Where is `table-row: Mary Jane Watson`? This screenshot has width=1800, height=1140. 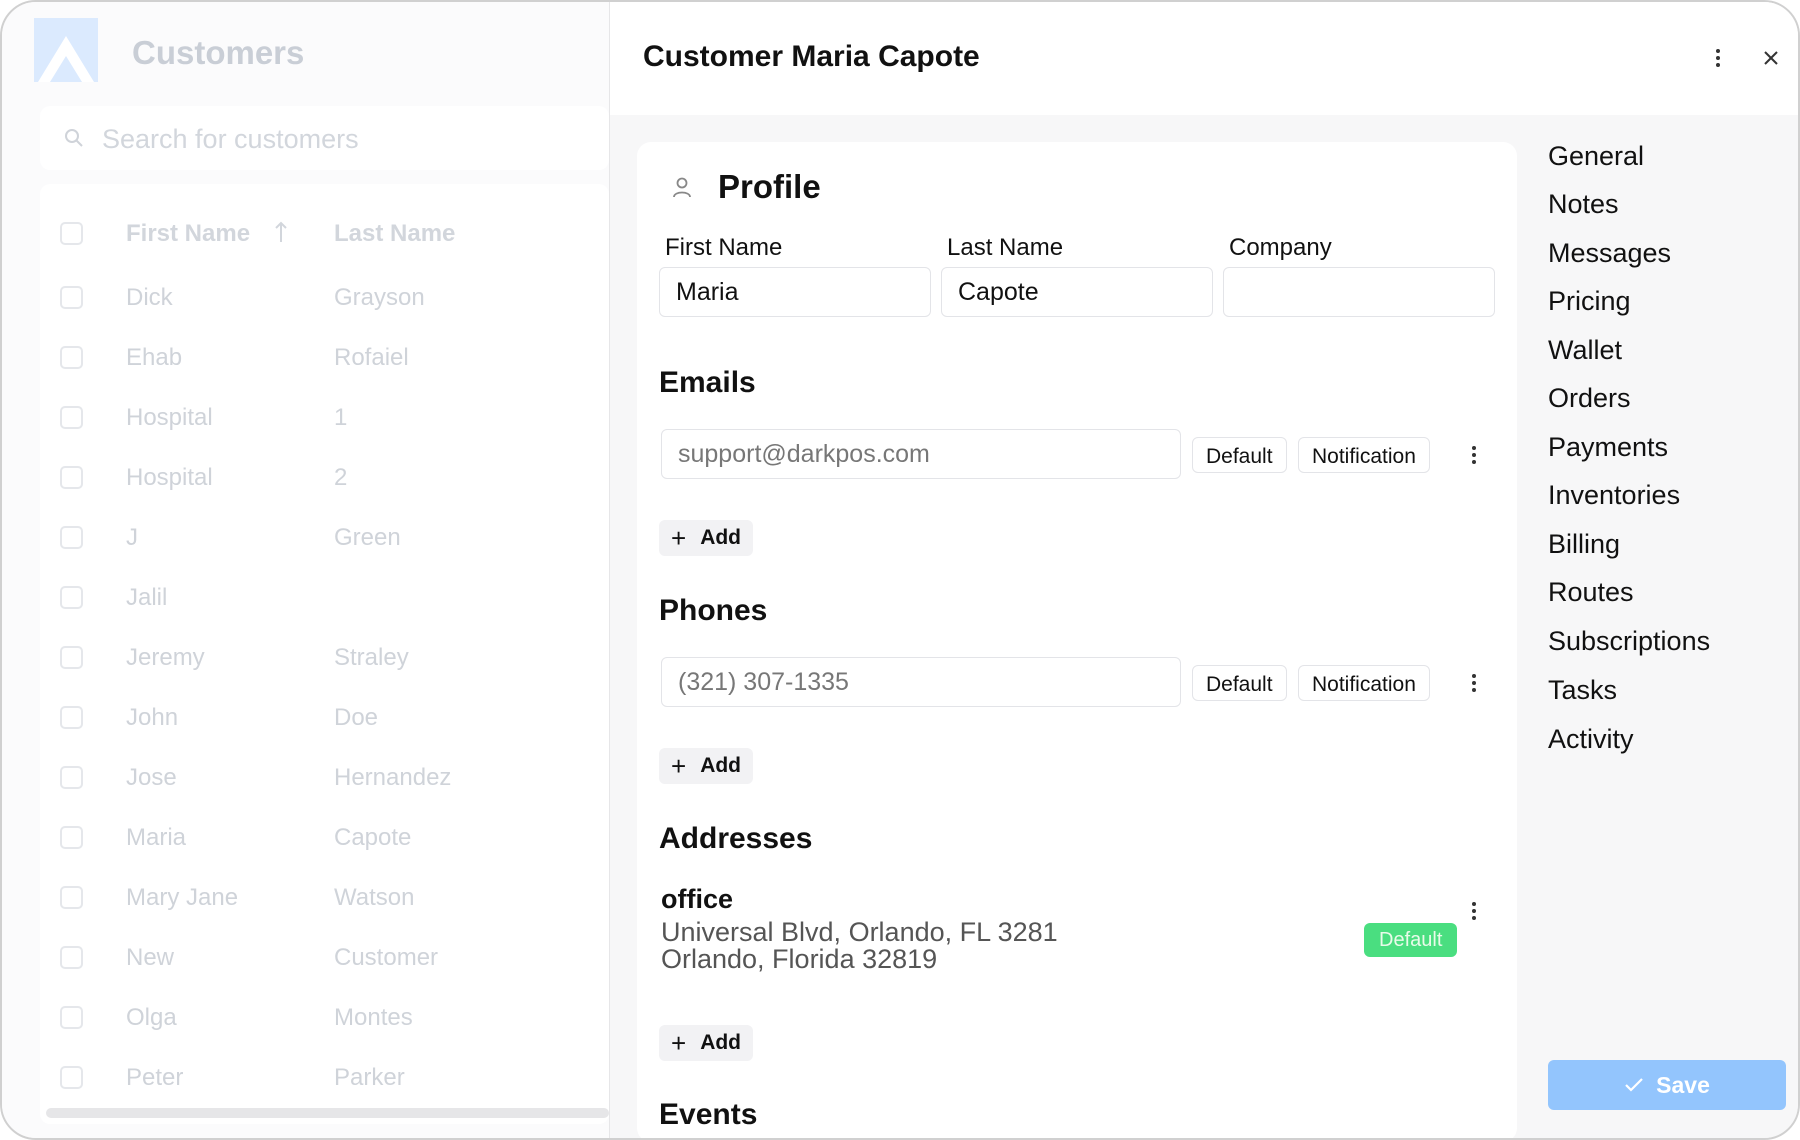 table-row: Mary Jane Watson is located at coordinates (324, 898).